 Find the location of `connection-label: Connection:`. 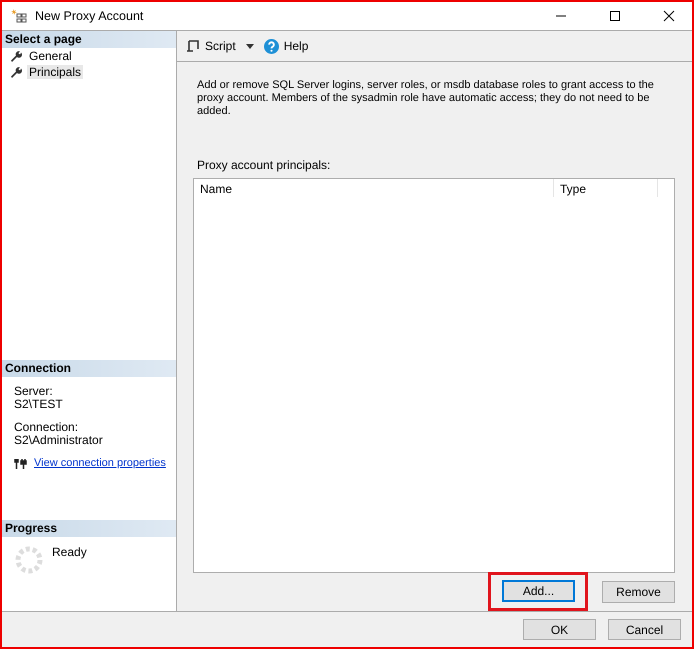

connection-label: Connection: is located at coordinates (47, 427).